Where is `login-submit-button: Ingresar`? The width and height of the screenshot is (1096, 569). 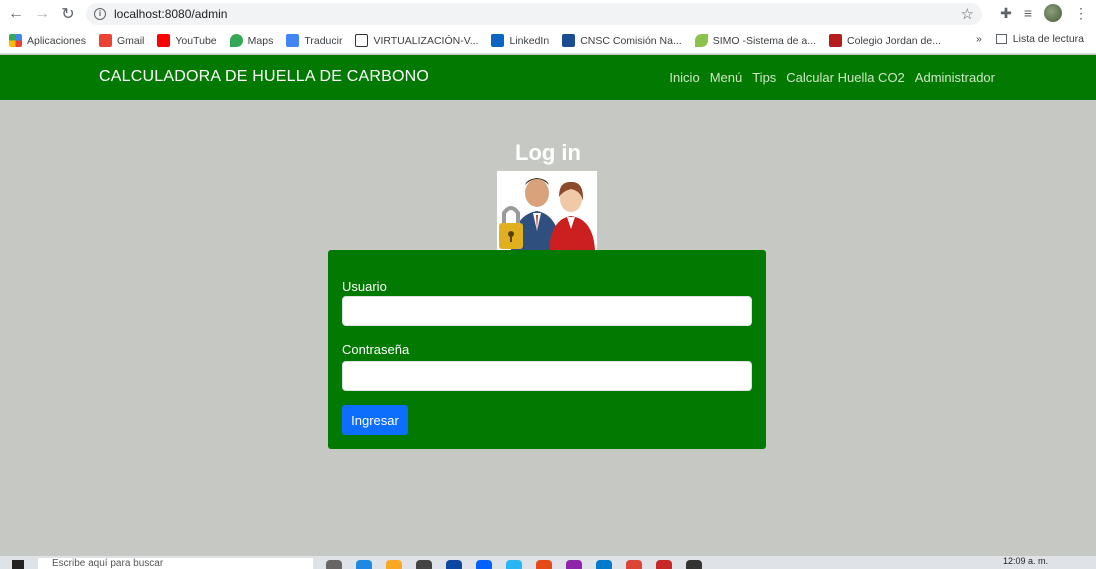
login-submit-button: Ingresar is located at coordinates (375, 420).